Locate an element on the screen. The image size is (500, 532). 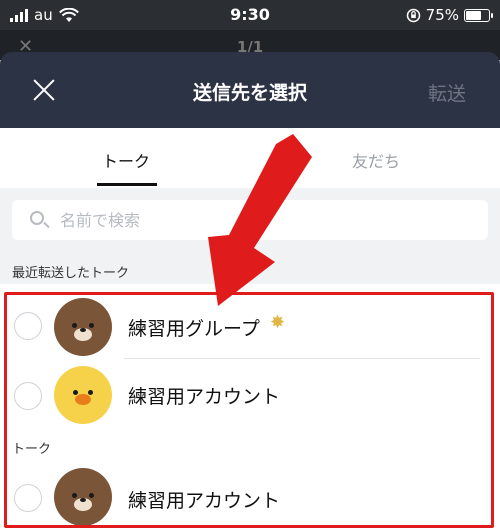
rotation-lock-icon is located at coordinates (413, 15).